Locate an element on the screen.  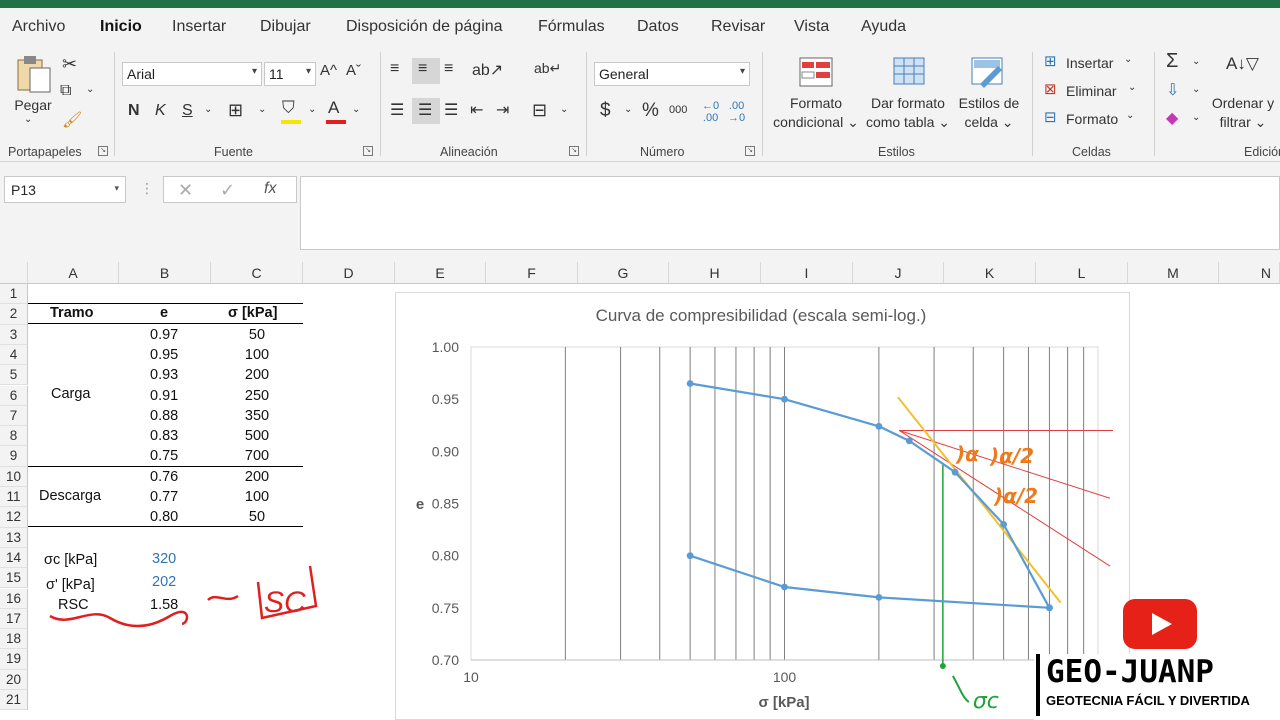
row-header-2: 2 is located at coordinates (14, 314).